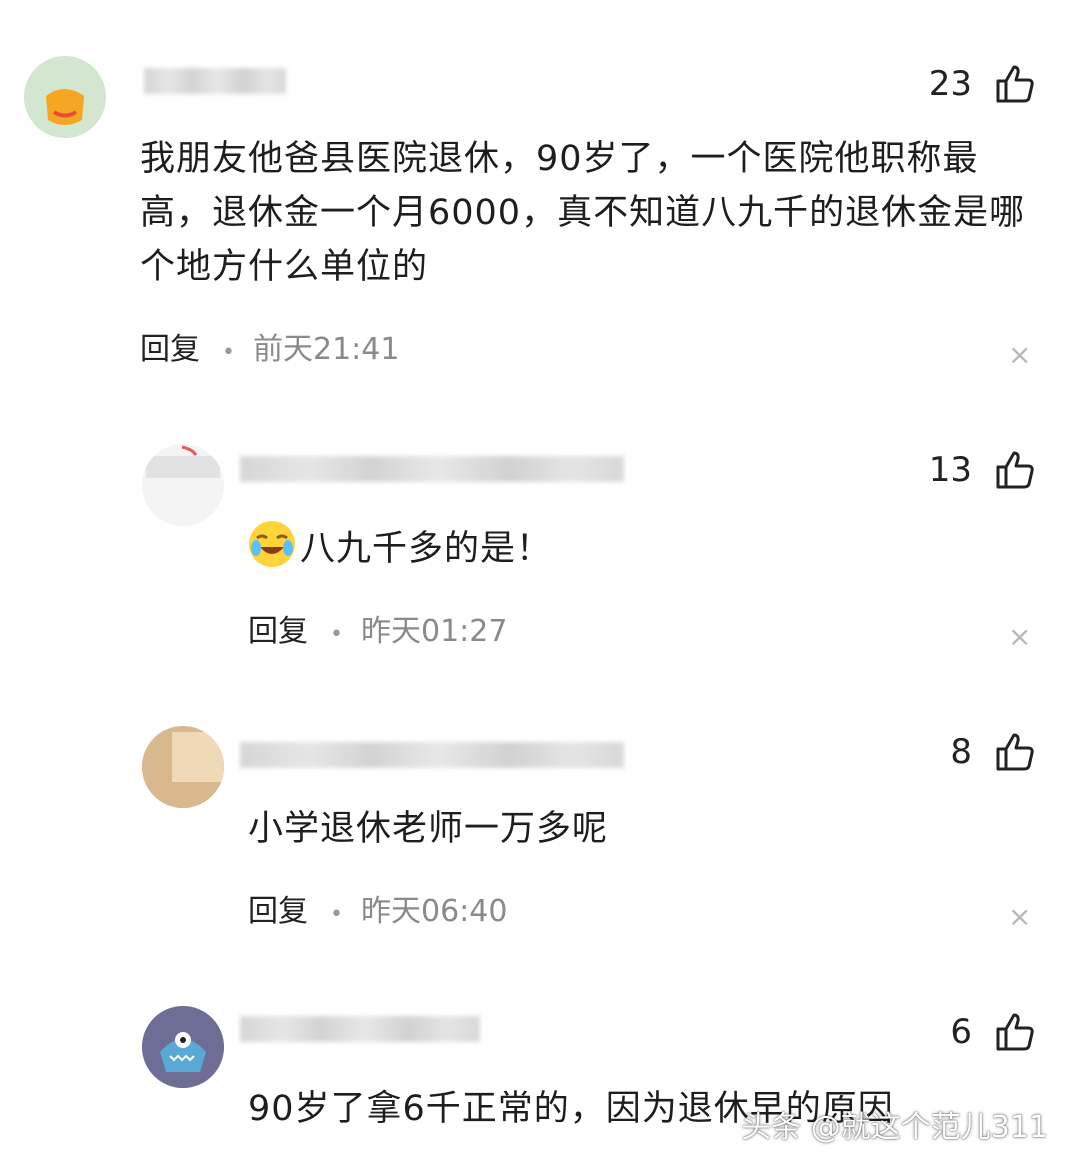 This screenshot has height=1170, width=1074. I want to click on reply-row: 回复 • 前天21:41, so click(269, 350).